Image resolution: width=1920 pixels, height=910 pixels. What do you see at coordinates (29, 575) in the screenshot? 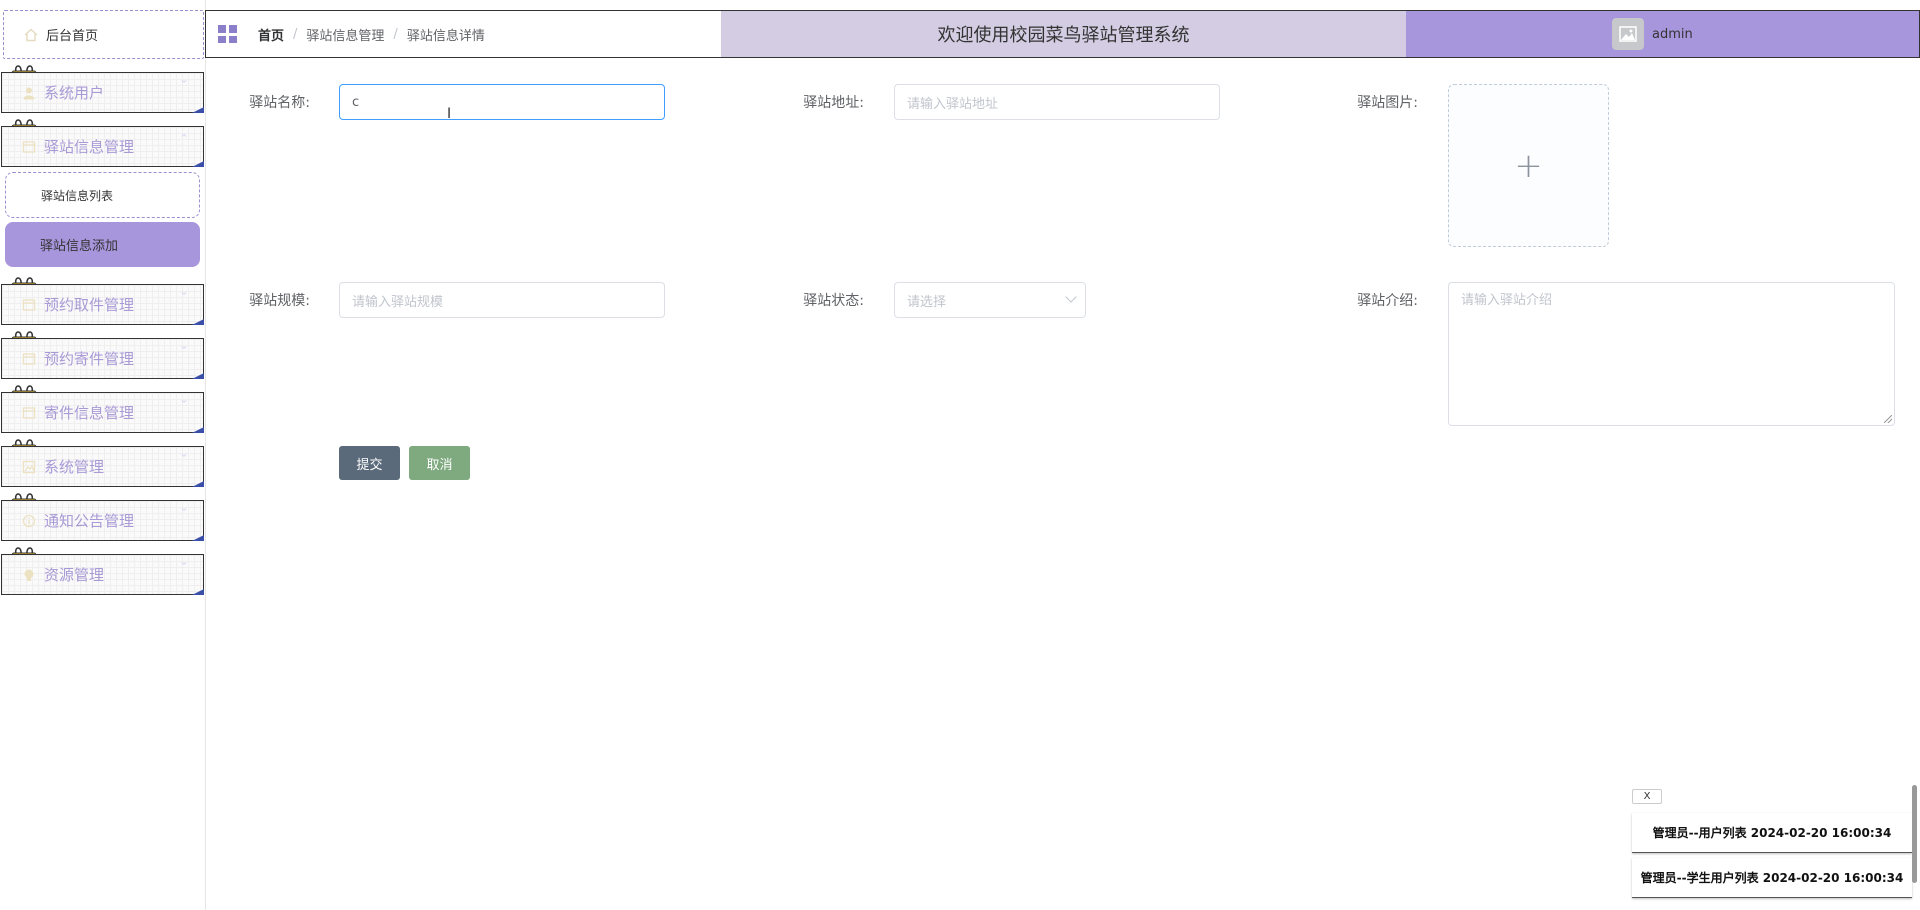
I see `bulb-icon` at bounding box center [29, 575].